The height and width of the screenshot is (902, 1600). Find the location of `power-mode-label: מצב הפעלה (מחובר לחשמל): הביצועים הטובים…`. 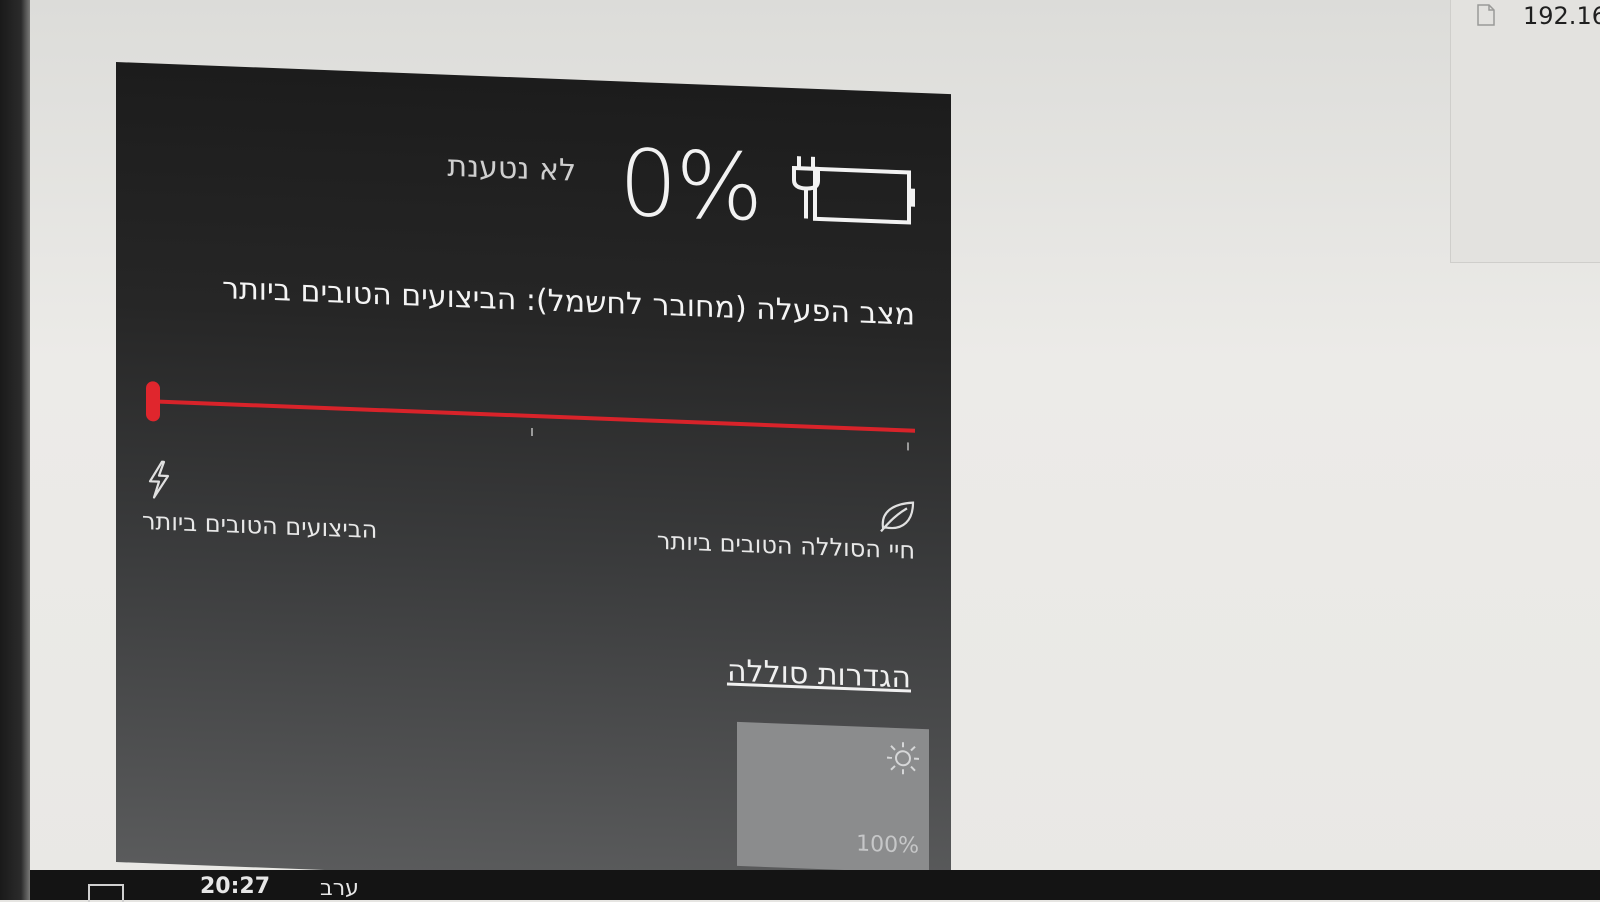

power-mode-label: מצב הפעלה (מחובר לחשמל): הביצועים הטובים… is located at coordinates (565, 302).